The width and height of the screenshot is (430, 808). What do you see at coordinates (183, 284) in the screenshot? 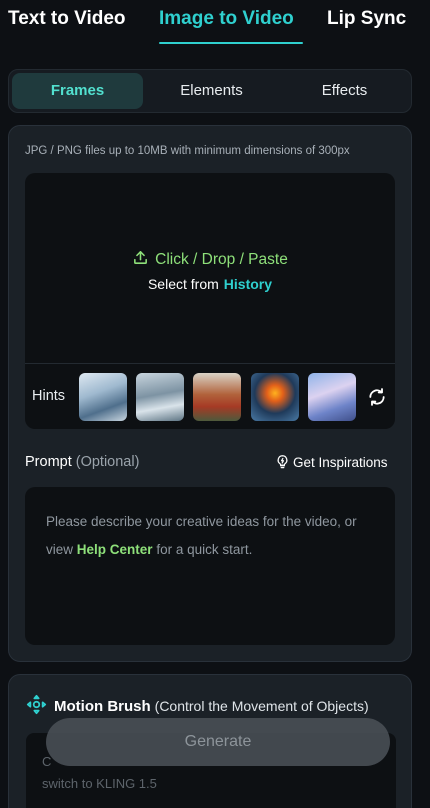
I see `select-from-label: Select from` at bounding box center [183, 284].